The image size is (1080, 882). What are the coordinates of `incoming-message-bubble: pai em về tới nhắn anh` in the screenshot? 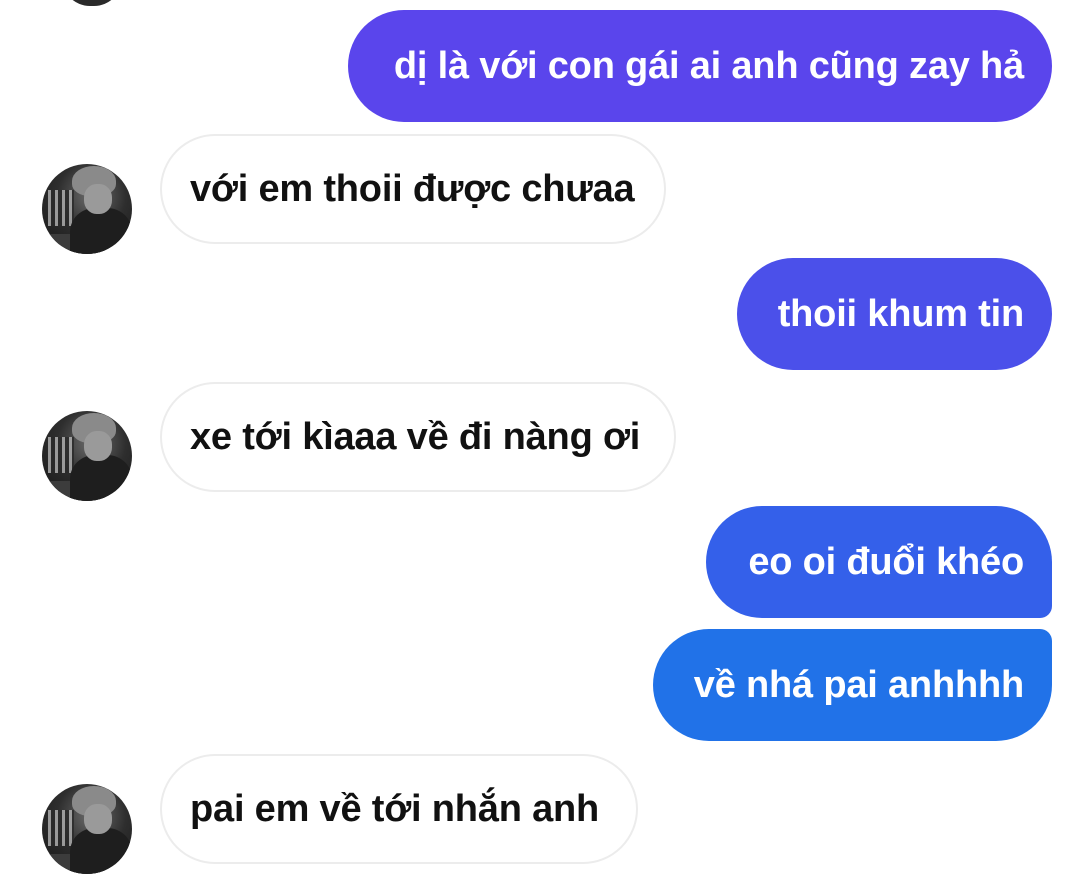 It's located at (399, 809).